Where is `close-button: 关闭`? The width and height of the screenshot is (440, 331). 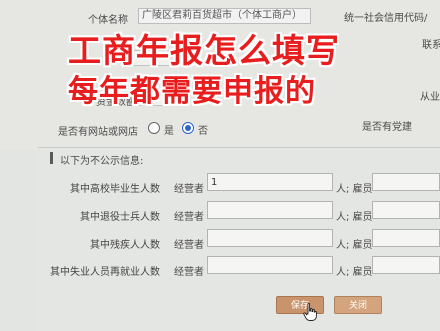 close-button: 关闭 is located at coordinates (358, 305).